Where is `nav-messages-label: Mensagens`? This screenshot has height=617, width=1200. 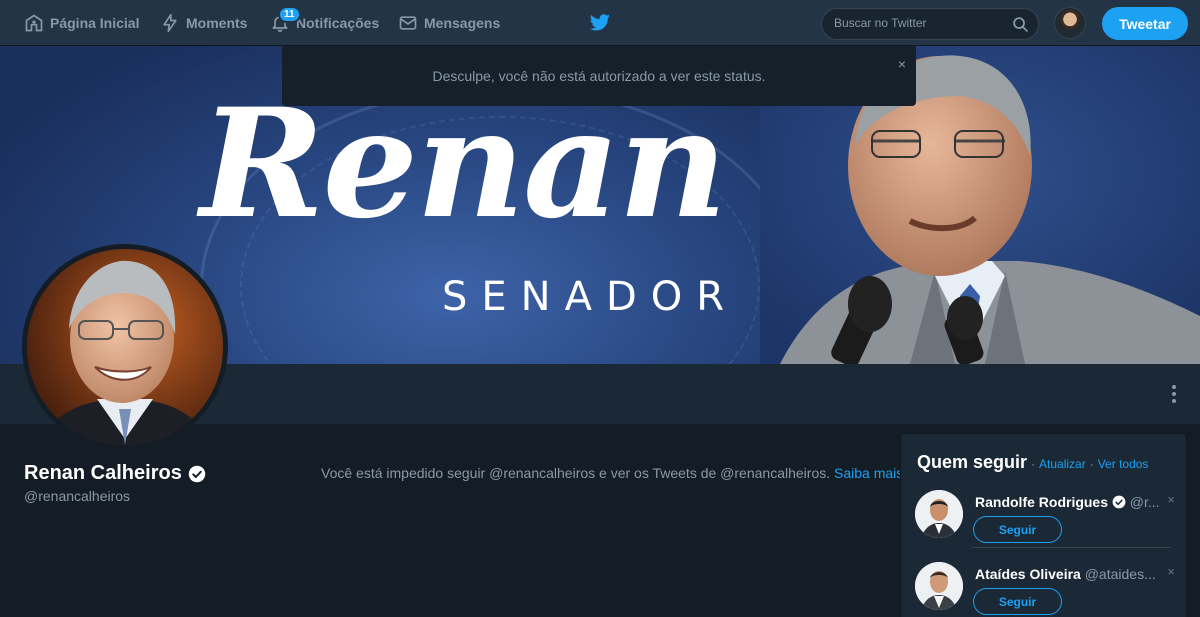 nav-messages-label: Mensagens is located at coordinates (462, 23).